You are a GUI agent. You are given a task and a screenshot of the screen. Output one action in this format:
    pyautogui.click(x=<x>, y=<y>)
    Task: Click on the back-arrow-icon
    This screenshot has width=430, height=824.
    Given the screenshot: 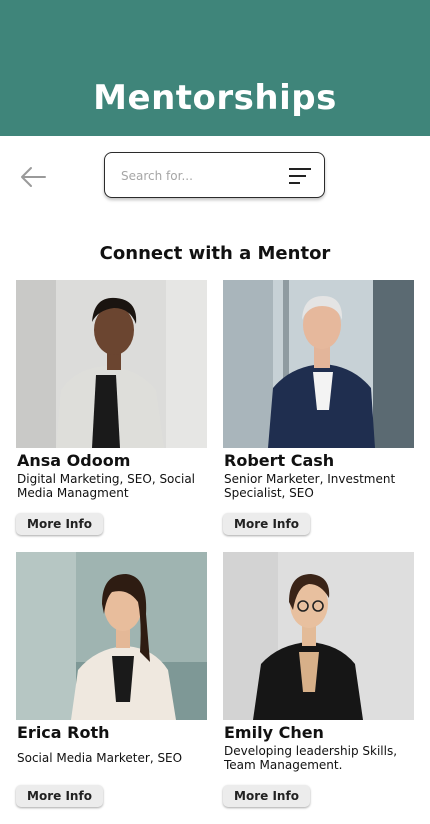 What is the action you would take?
    pyautogui.click(x=33, y=177)
    